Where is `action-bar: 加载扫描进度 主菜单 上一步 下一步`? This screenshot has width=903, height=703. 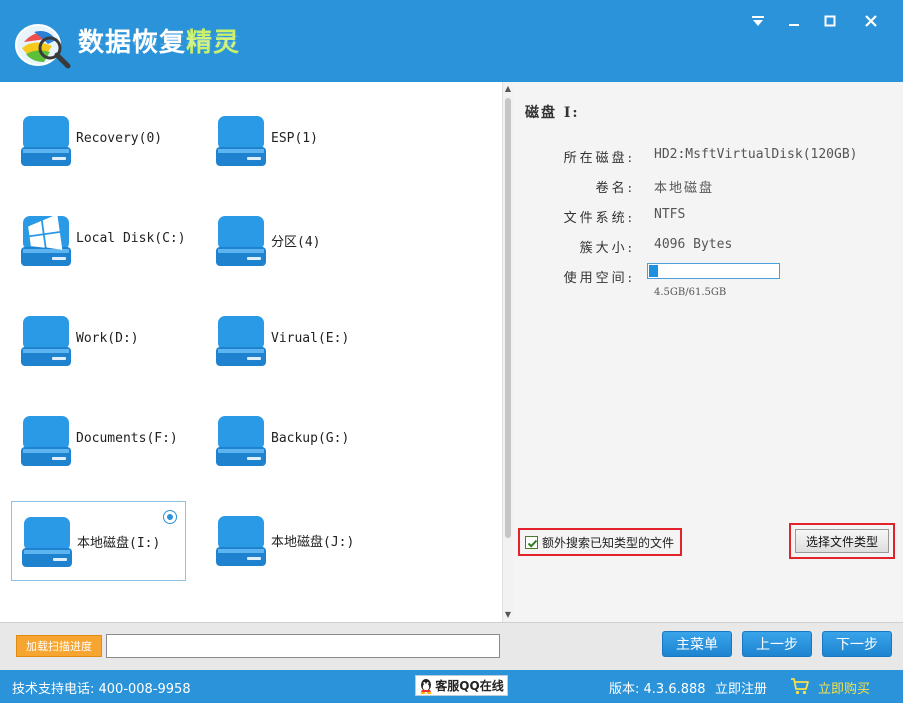
action-bar: 加载扫描进度 主菜单 上一步 下一步 is located at coordinates (451, 646).